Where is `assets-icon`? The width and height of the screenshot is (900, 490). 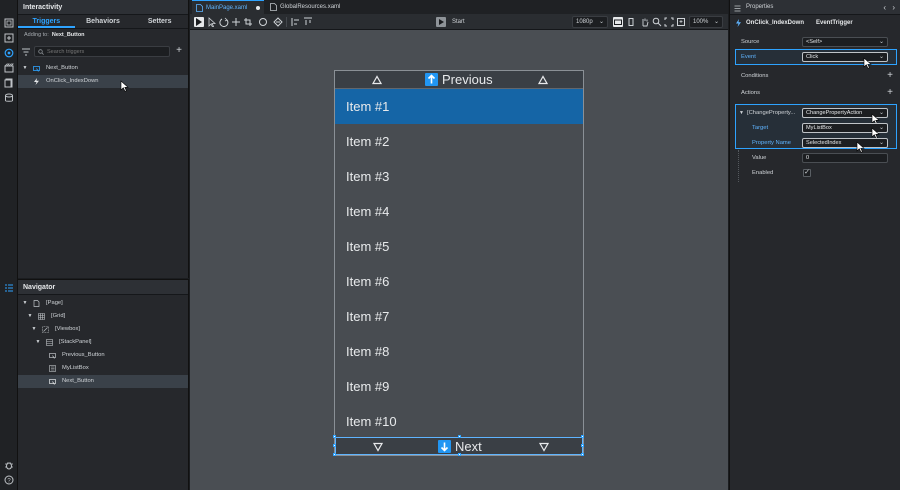
assets-icon is located at coordinates (9, 23).